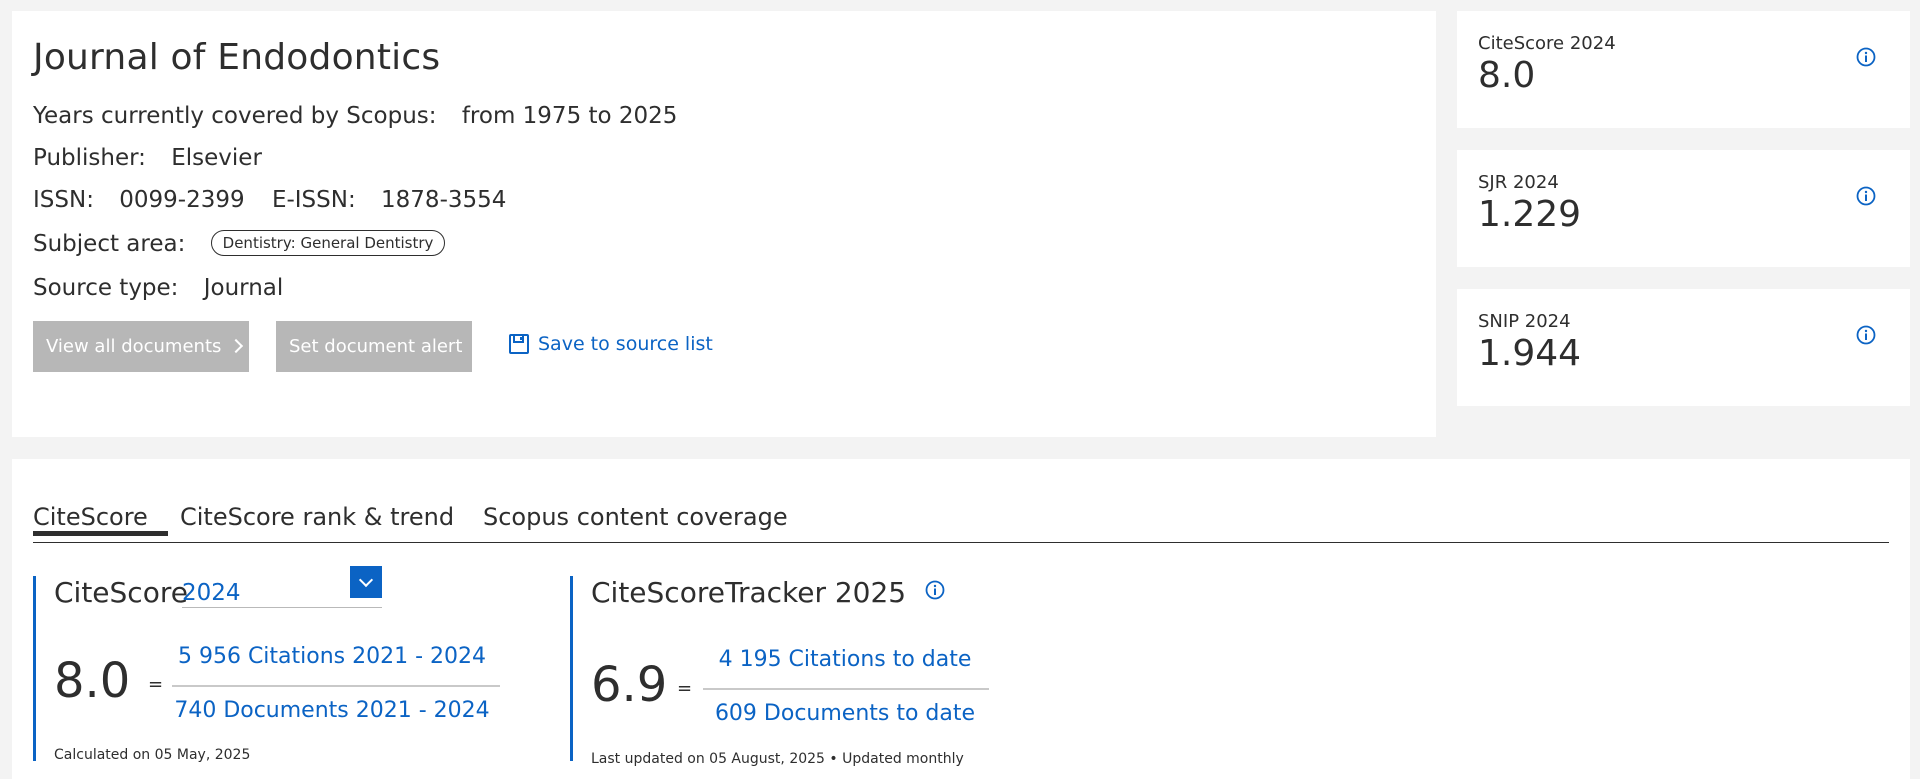 This screenshot has width=1920, height=779. I want to click on years-covered-label: Years currently covered by Scopus:, so click(235, 116).